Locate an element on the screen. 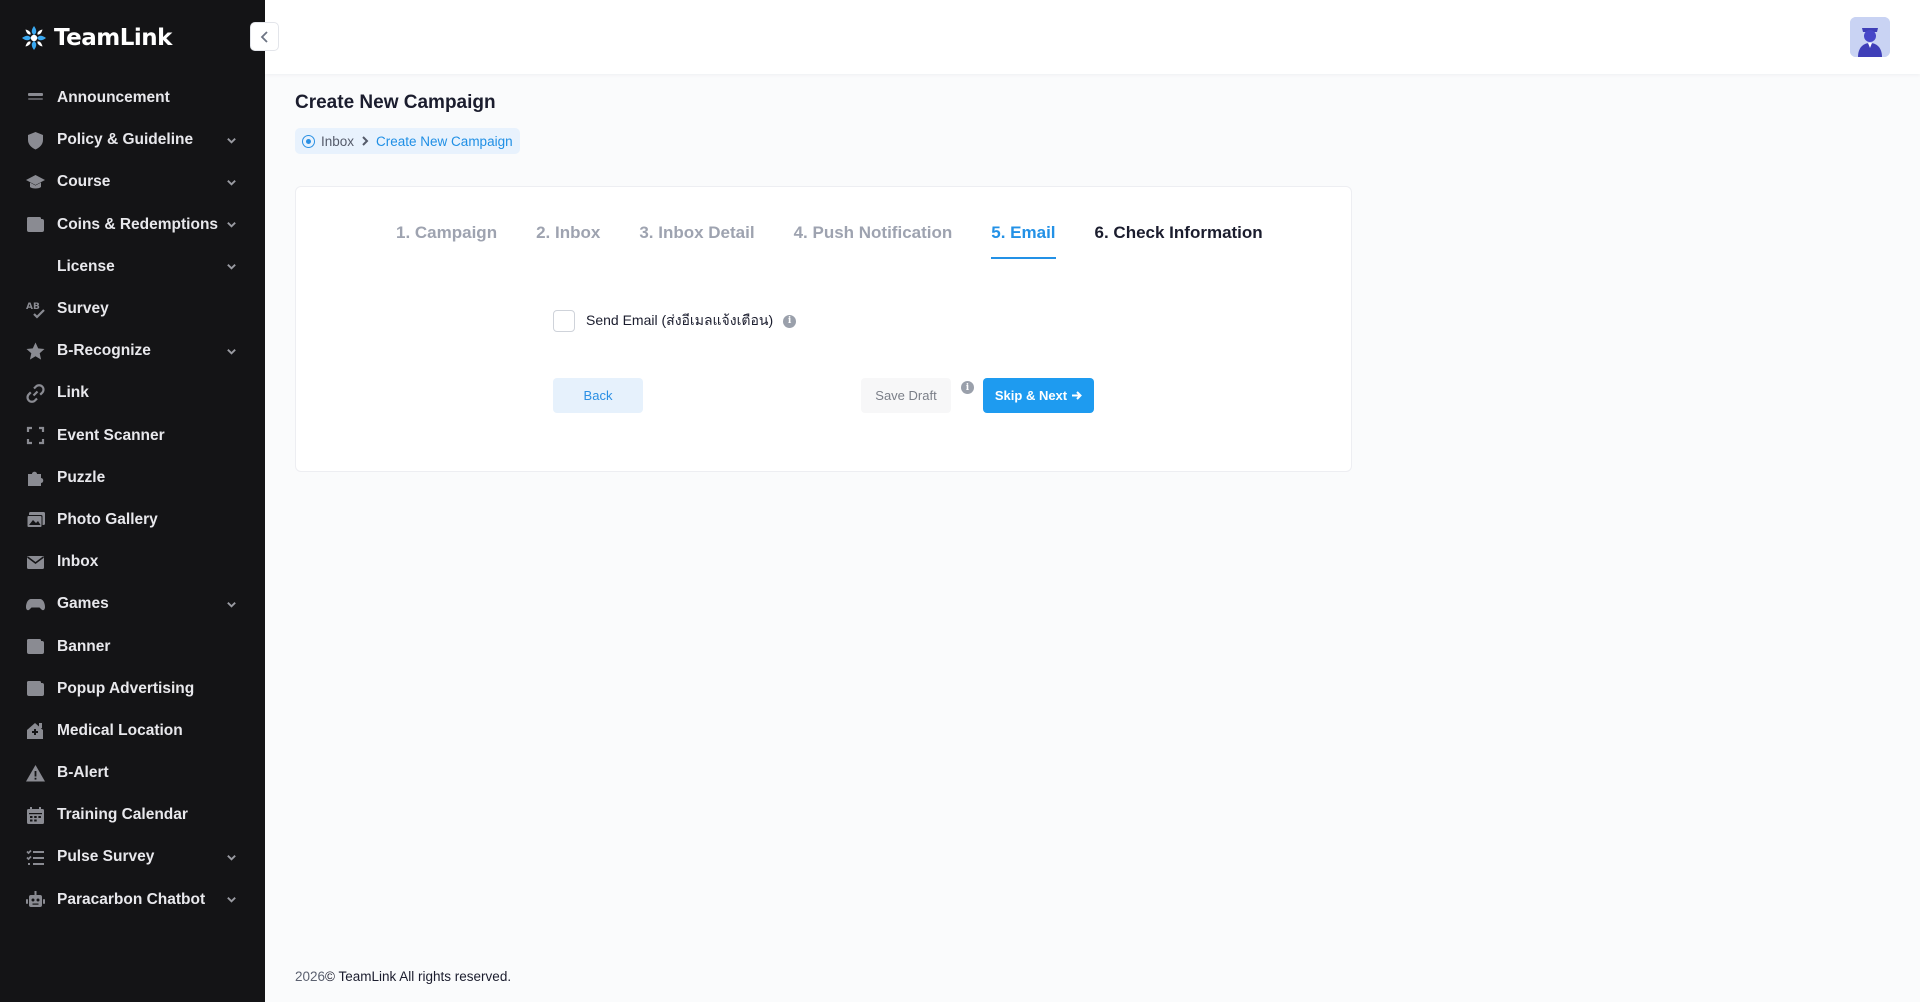 The image size is (1920, 1002). sidebar-item-b-recognize: B-Recognize is located at coordinates (132, 351).